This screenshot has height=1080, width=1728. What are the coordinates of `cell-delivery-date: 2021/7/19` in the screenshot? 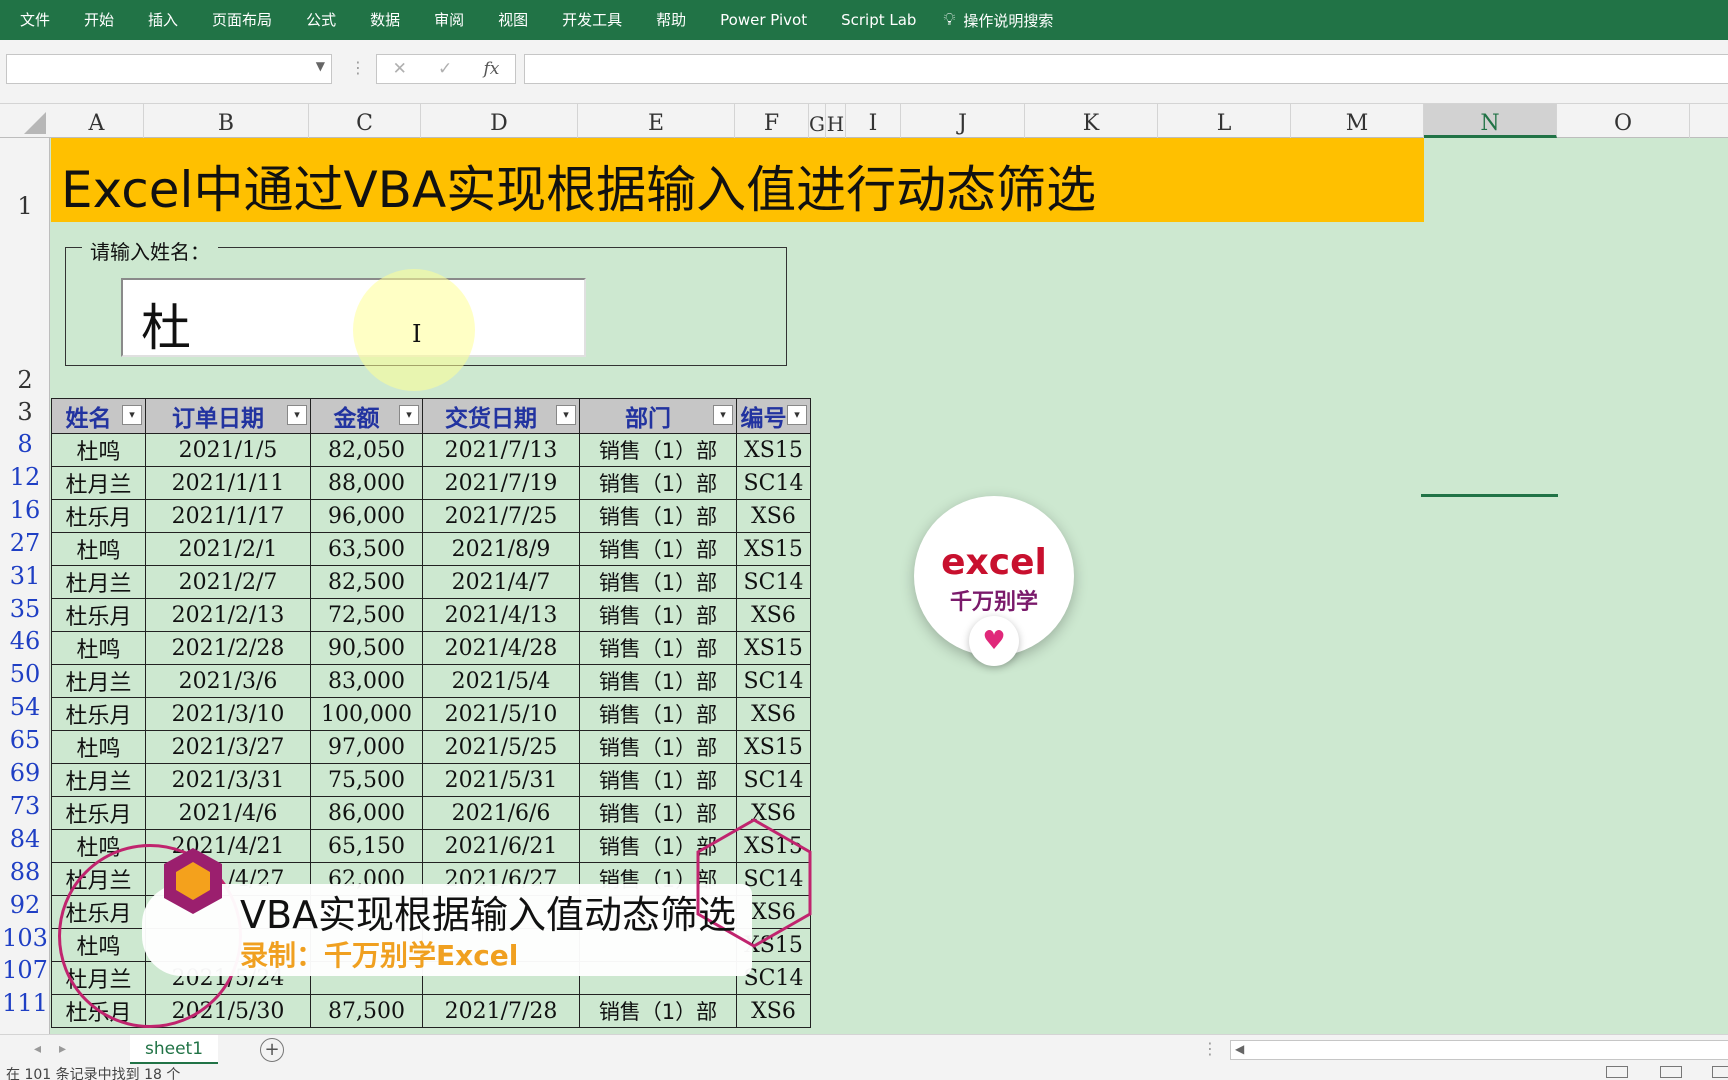 It's located at (501, 483).